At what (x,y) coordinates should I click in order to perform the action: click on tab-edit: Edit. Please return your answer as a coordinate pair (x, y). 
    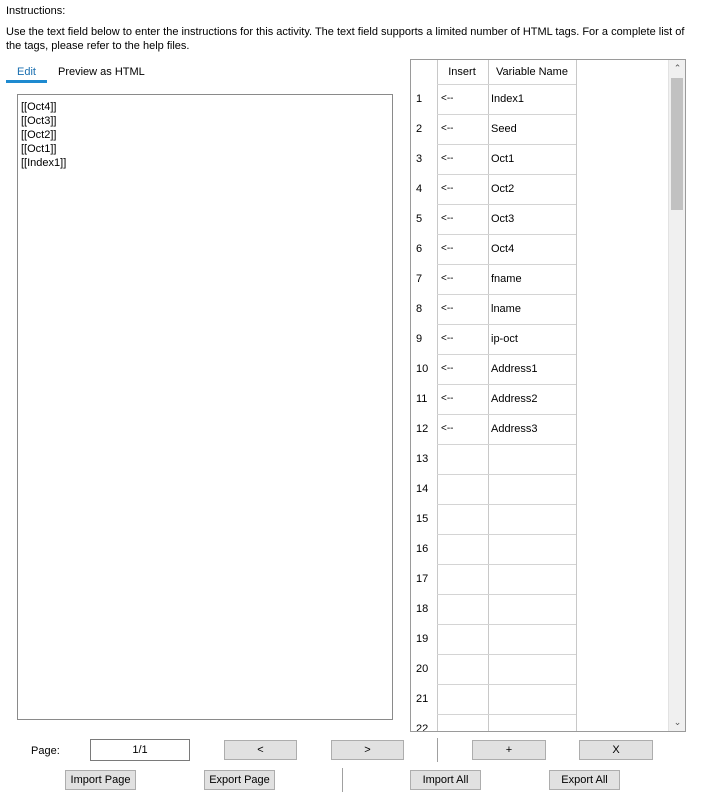
    Looking at the image, I should click on (26, 72).